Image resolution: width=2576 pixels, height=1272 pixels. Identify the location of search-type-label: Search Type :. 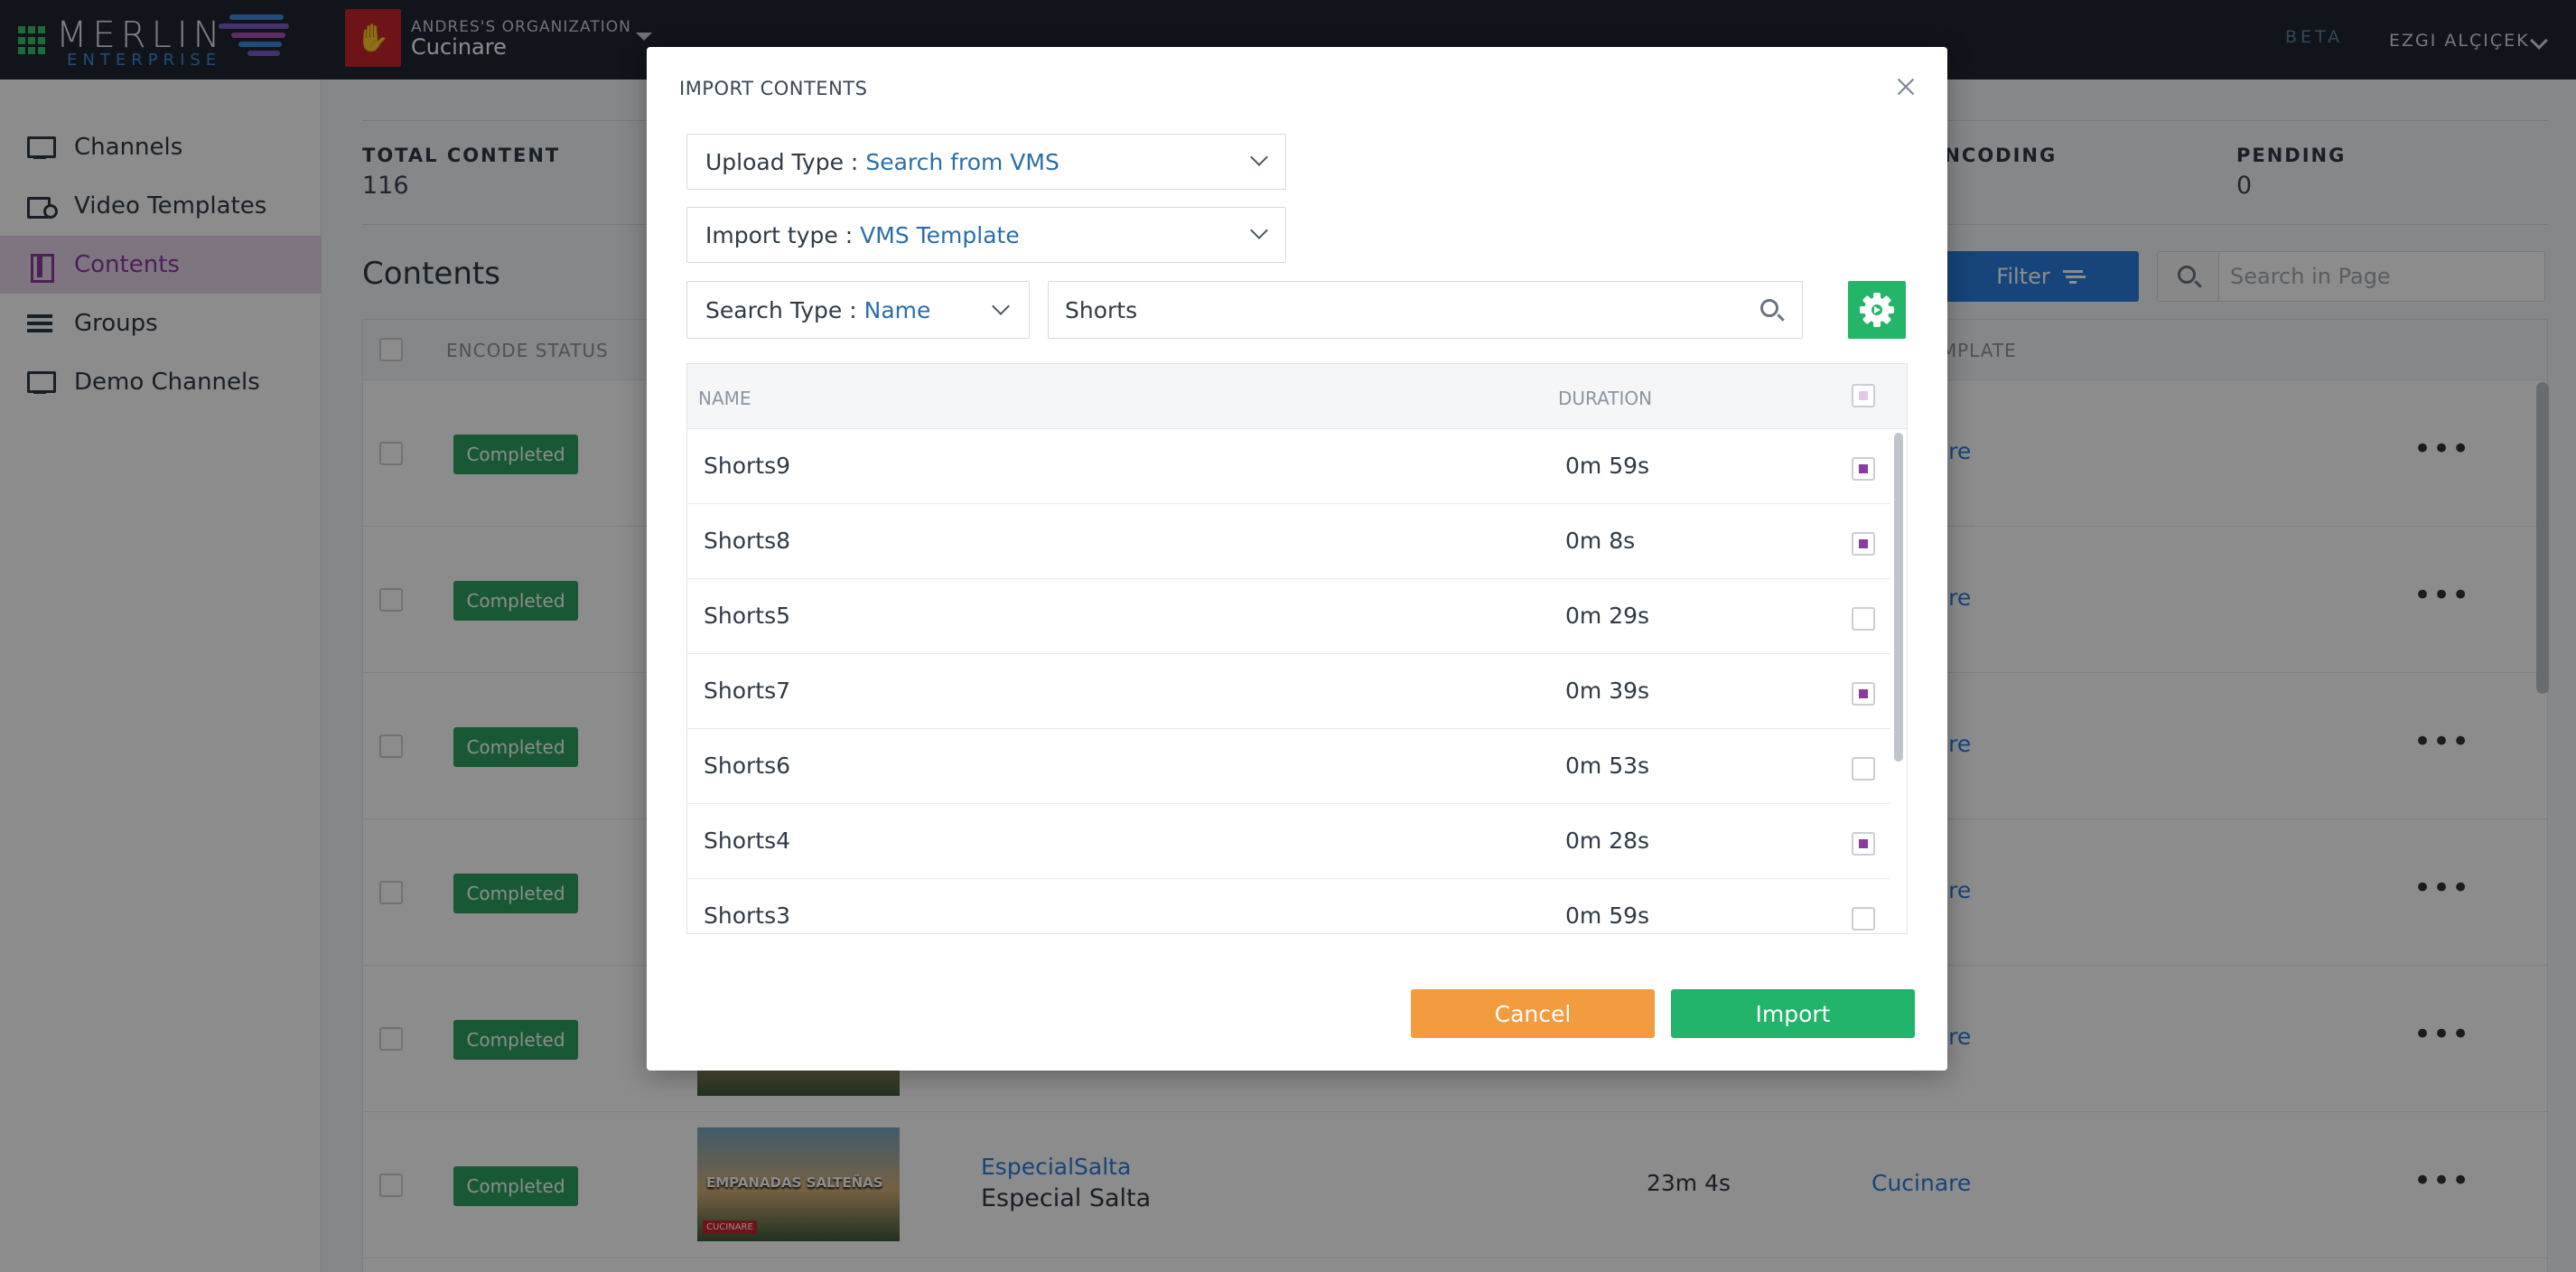
(781, 309).